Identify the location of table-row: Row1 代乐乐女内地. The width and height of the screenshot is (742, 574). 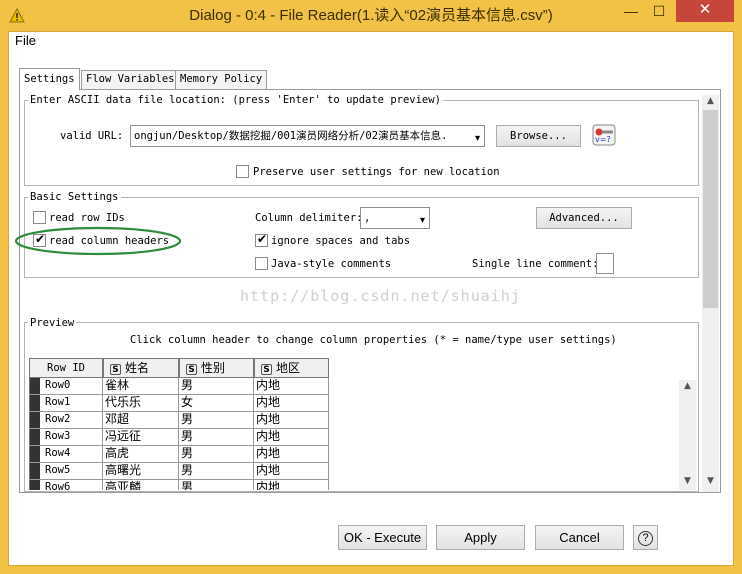
(179, 403).